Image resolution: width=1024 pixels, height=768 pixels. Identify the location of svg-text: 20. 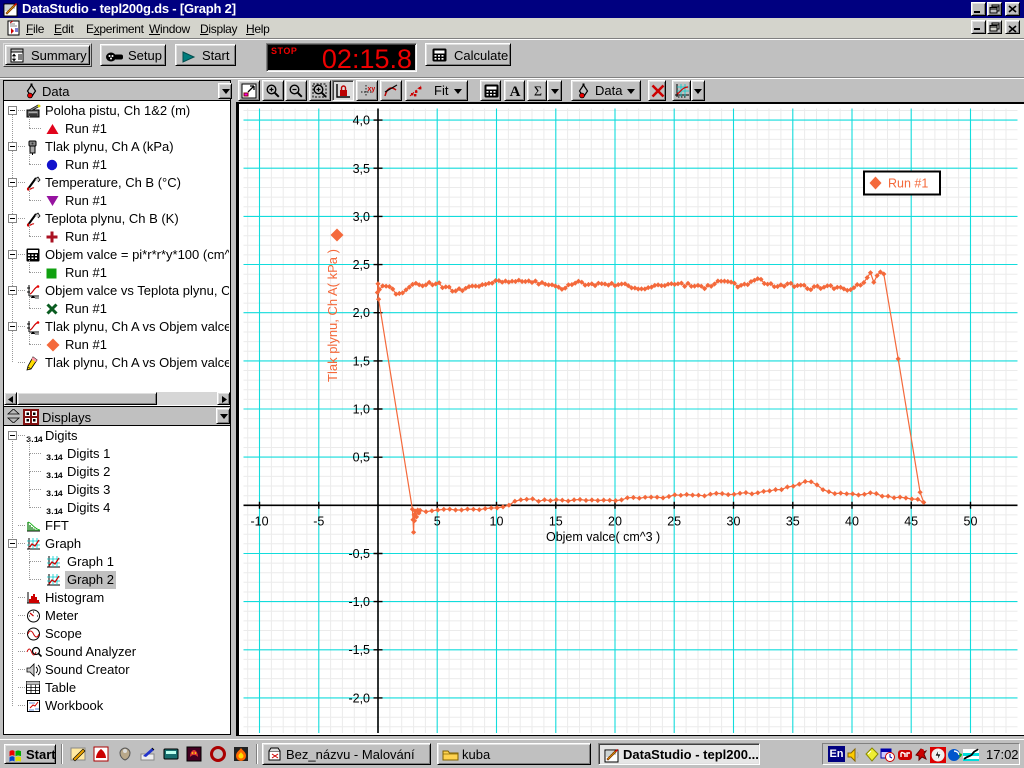
(615, 521).